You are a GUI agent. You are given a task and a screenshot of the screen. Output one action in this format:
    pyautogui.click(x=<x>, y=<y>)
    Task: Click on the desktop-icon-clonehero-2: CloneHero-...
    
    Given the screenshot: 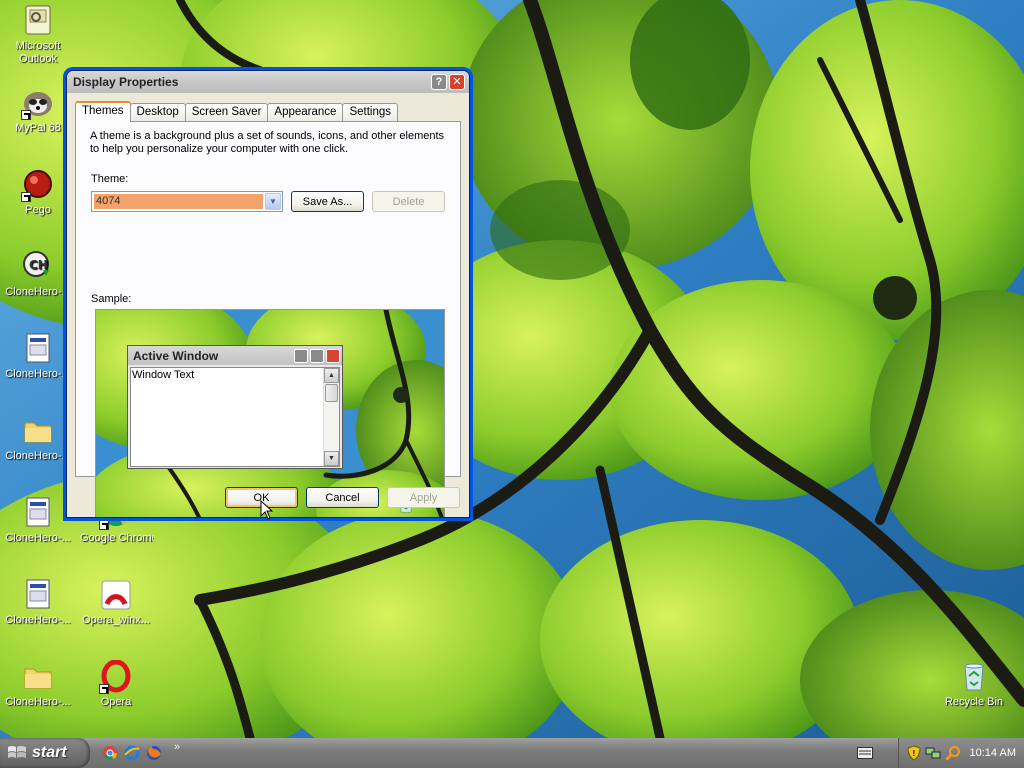 What is the action you would take?
    pyautogui.click(x=38, y=356)
    